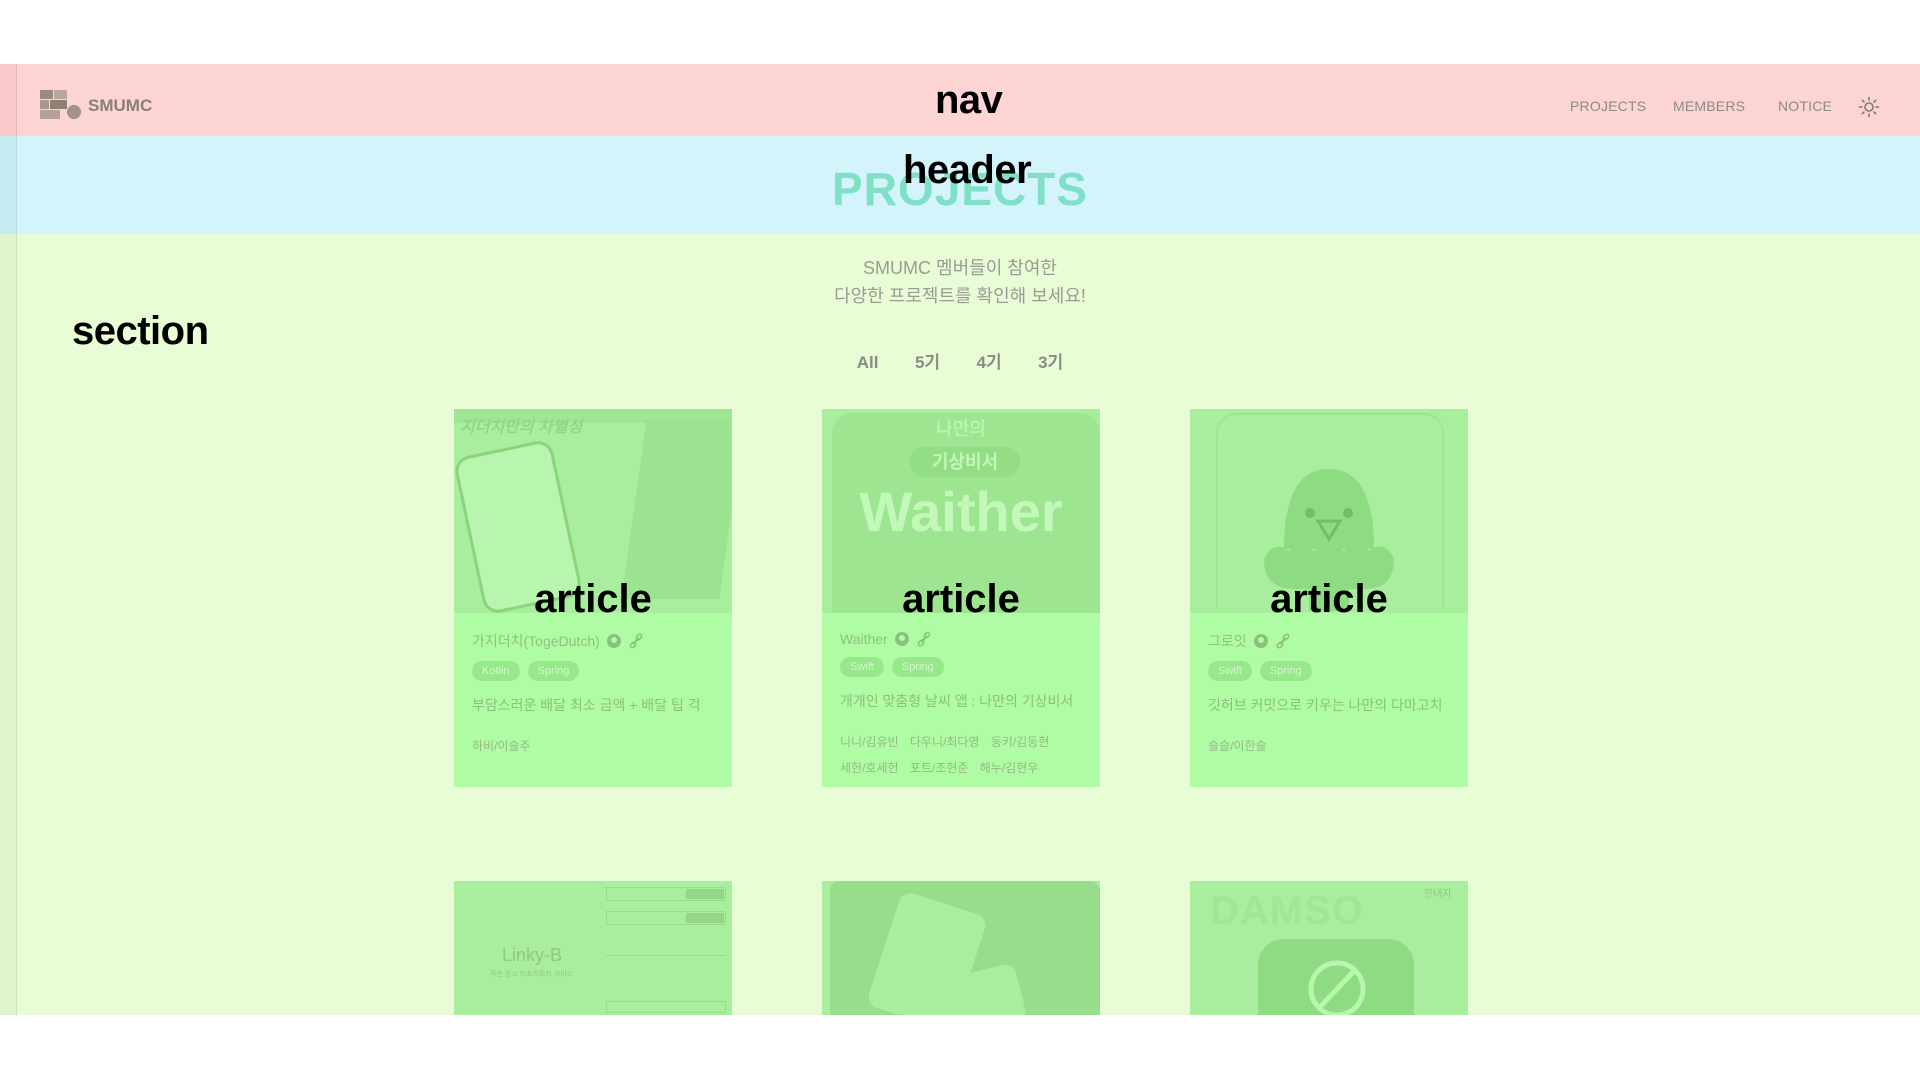 Image resolution: width=1920 pixels, height=1080 pixels. What do you see at coordinates (965, 462) in the screenshot?
I see `card-image-mid-text: 기상비서` at bounding box center [965, 462].